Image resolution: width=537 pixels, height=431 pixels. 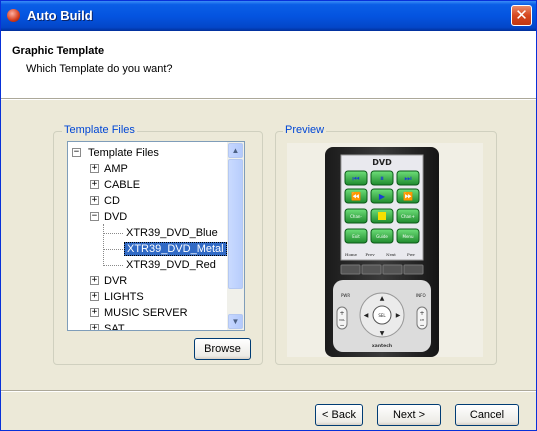 I want to click on stop-icon, so click(x=382, y=216).